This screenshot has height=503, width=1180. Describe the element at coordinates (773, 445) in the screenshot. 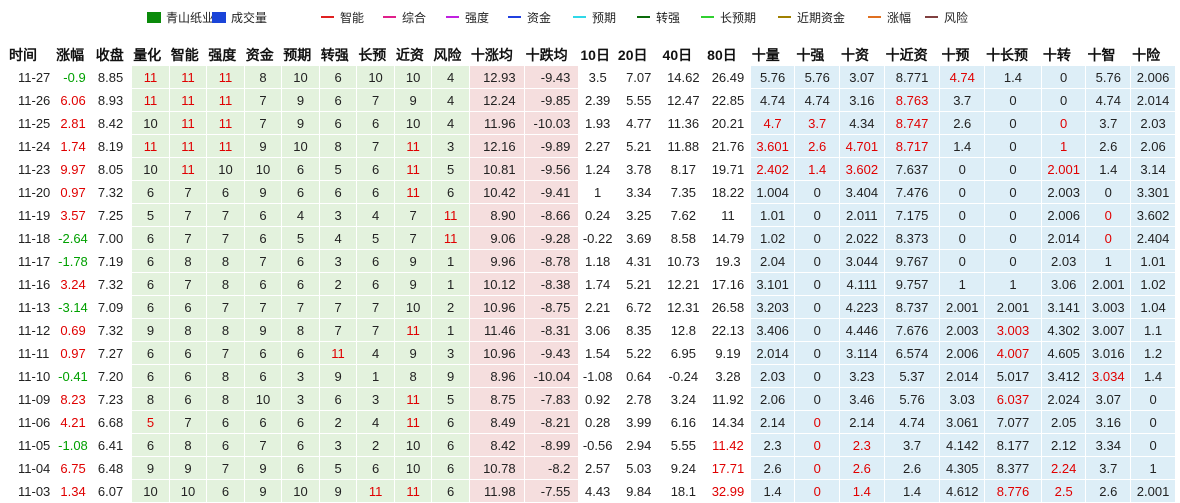

I see `table-cell: 2.3` at that location.